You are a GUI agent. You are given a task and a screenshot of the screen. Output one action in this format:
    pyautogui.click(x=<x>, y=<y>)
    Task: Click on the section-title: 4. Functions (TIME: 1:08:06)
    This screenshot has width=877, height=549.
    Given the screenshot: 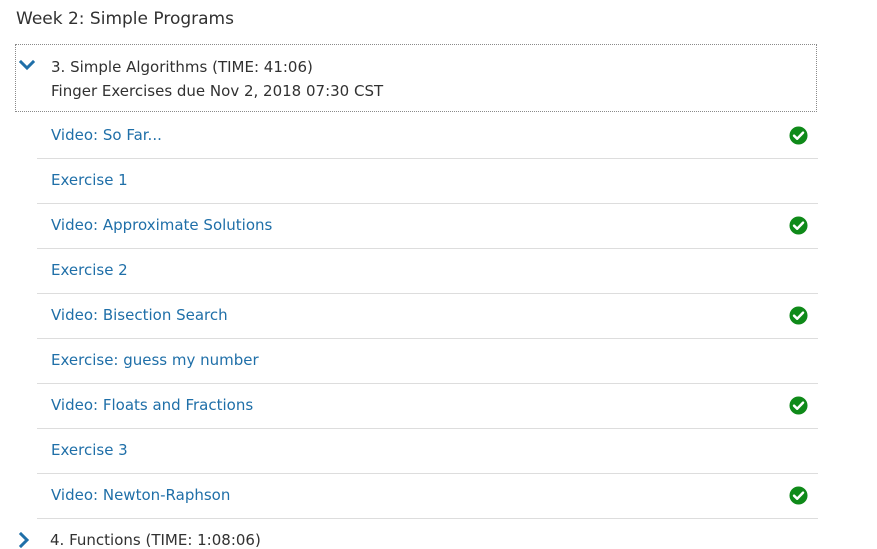 What is the action you would take?
    pyautogui.click(x=155, y=540)
    